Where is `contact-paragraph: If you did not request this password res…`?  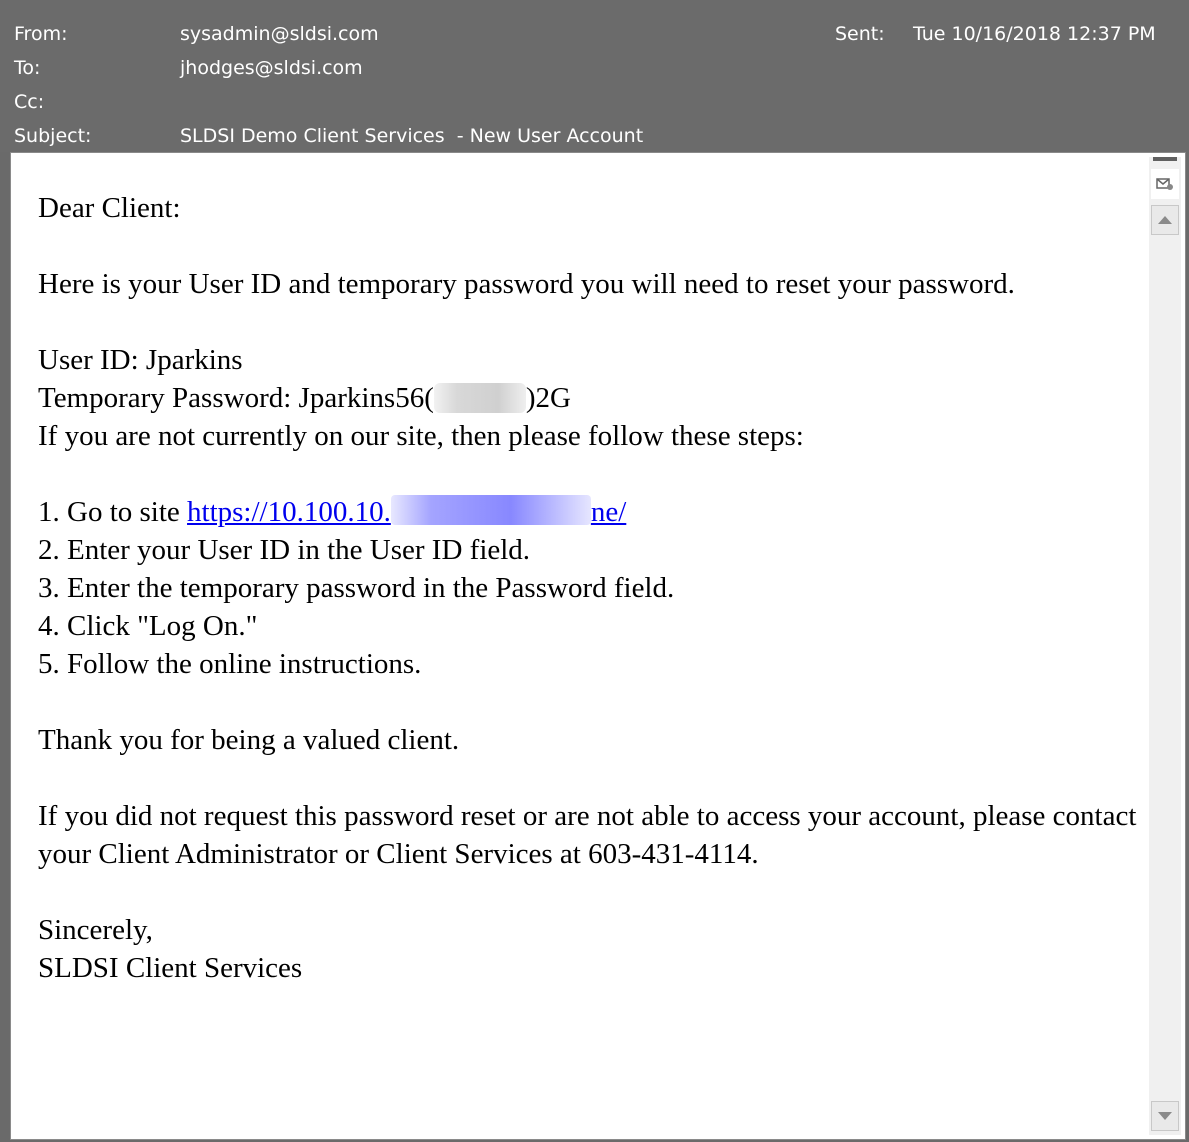 contact-paragraph: If you did not request this password res… is located at coordinates (587, 835).